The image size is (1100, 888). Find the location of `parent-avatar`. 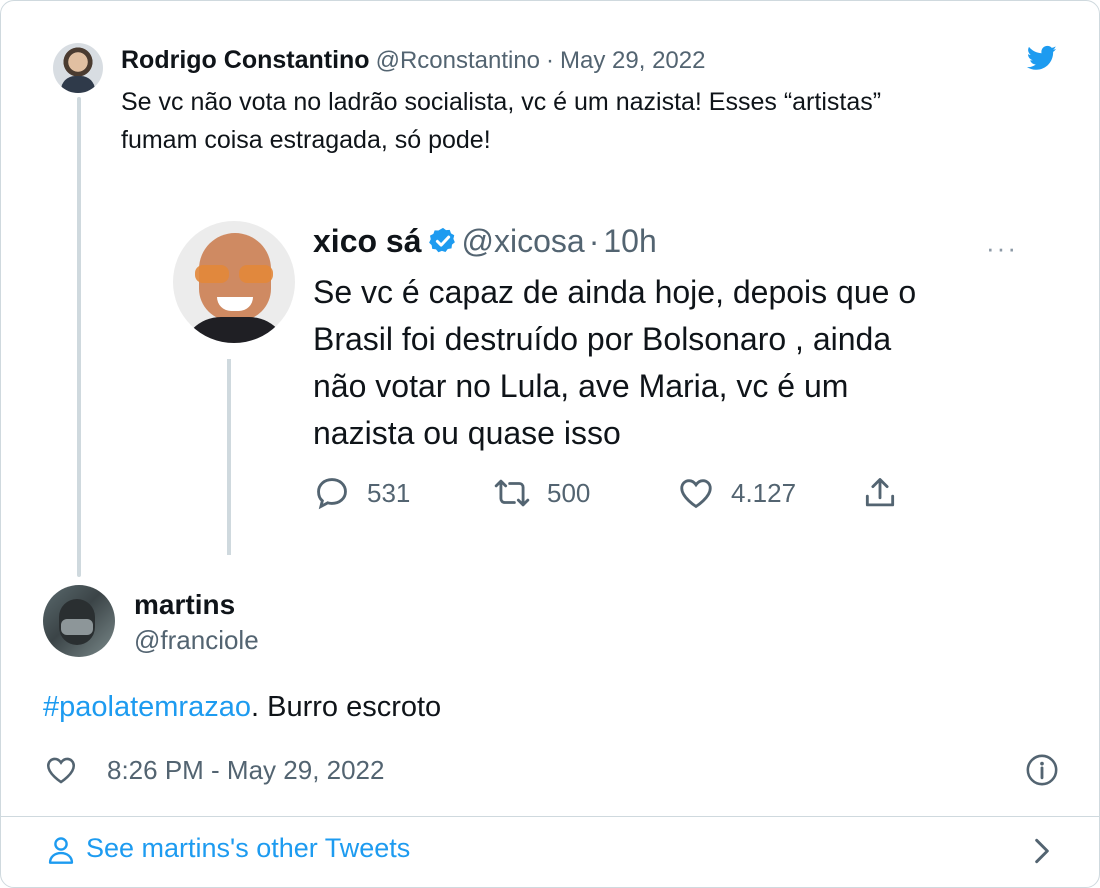

parent-avatar is located at coordinates (78, 68).